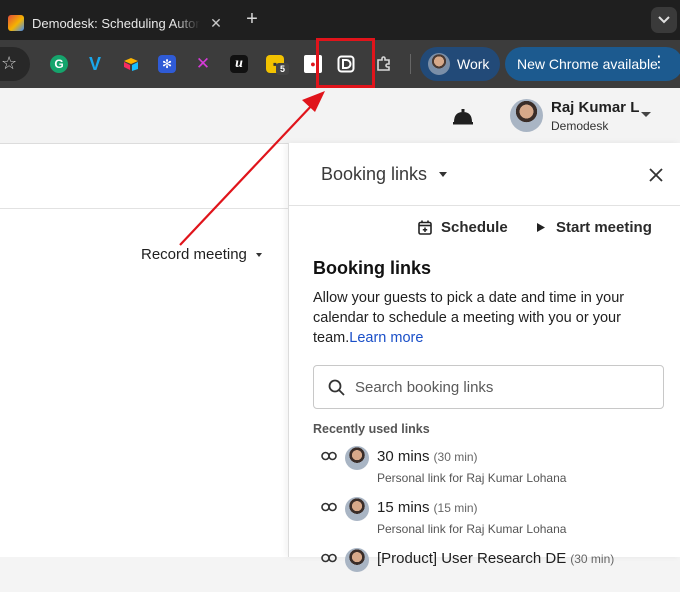 The image size is (680, 592). I want to click on bookmark-star-icon: ☆, so click(9, 63).